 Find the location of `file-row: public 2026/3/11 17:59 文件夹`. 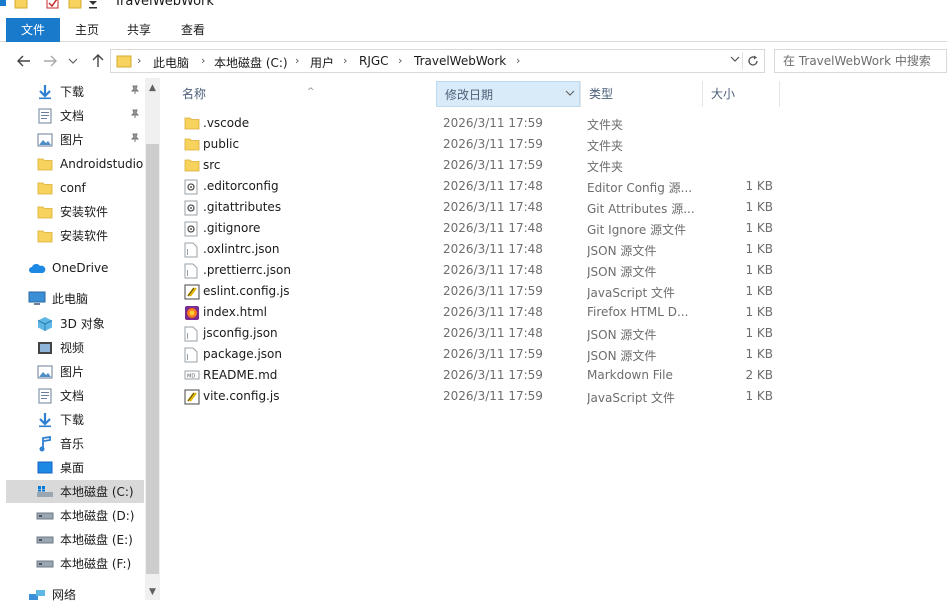

file-row: public 2026/3/11 17:59 文件夹 is located at coordinates (477, 144).